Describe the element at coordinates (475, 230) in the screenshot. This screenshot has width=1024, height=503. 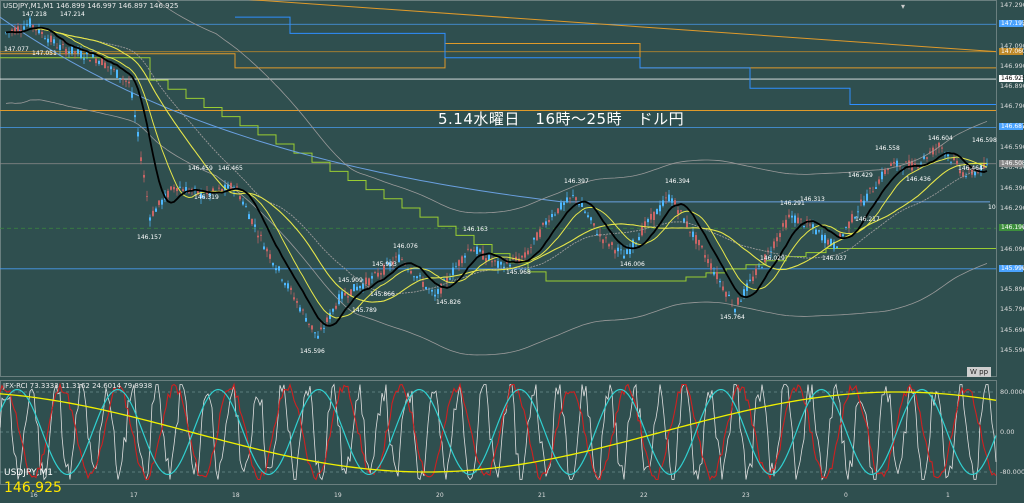
I see `price-annotation: 146.163` at that location.